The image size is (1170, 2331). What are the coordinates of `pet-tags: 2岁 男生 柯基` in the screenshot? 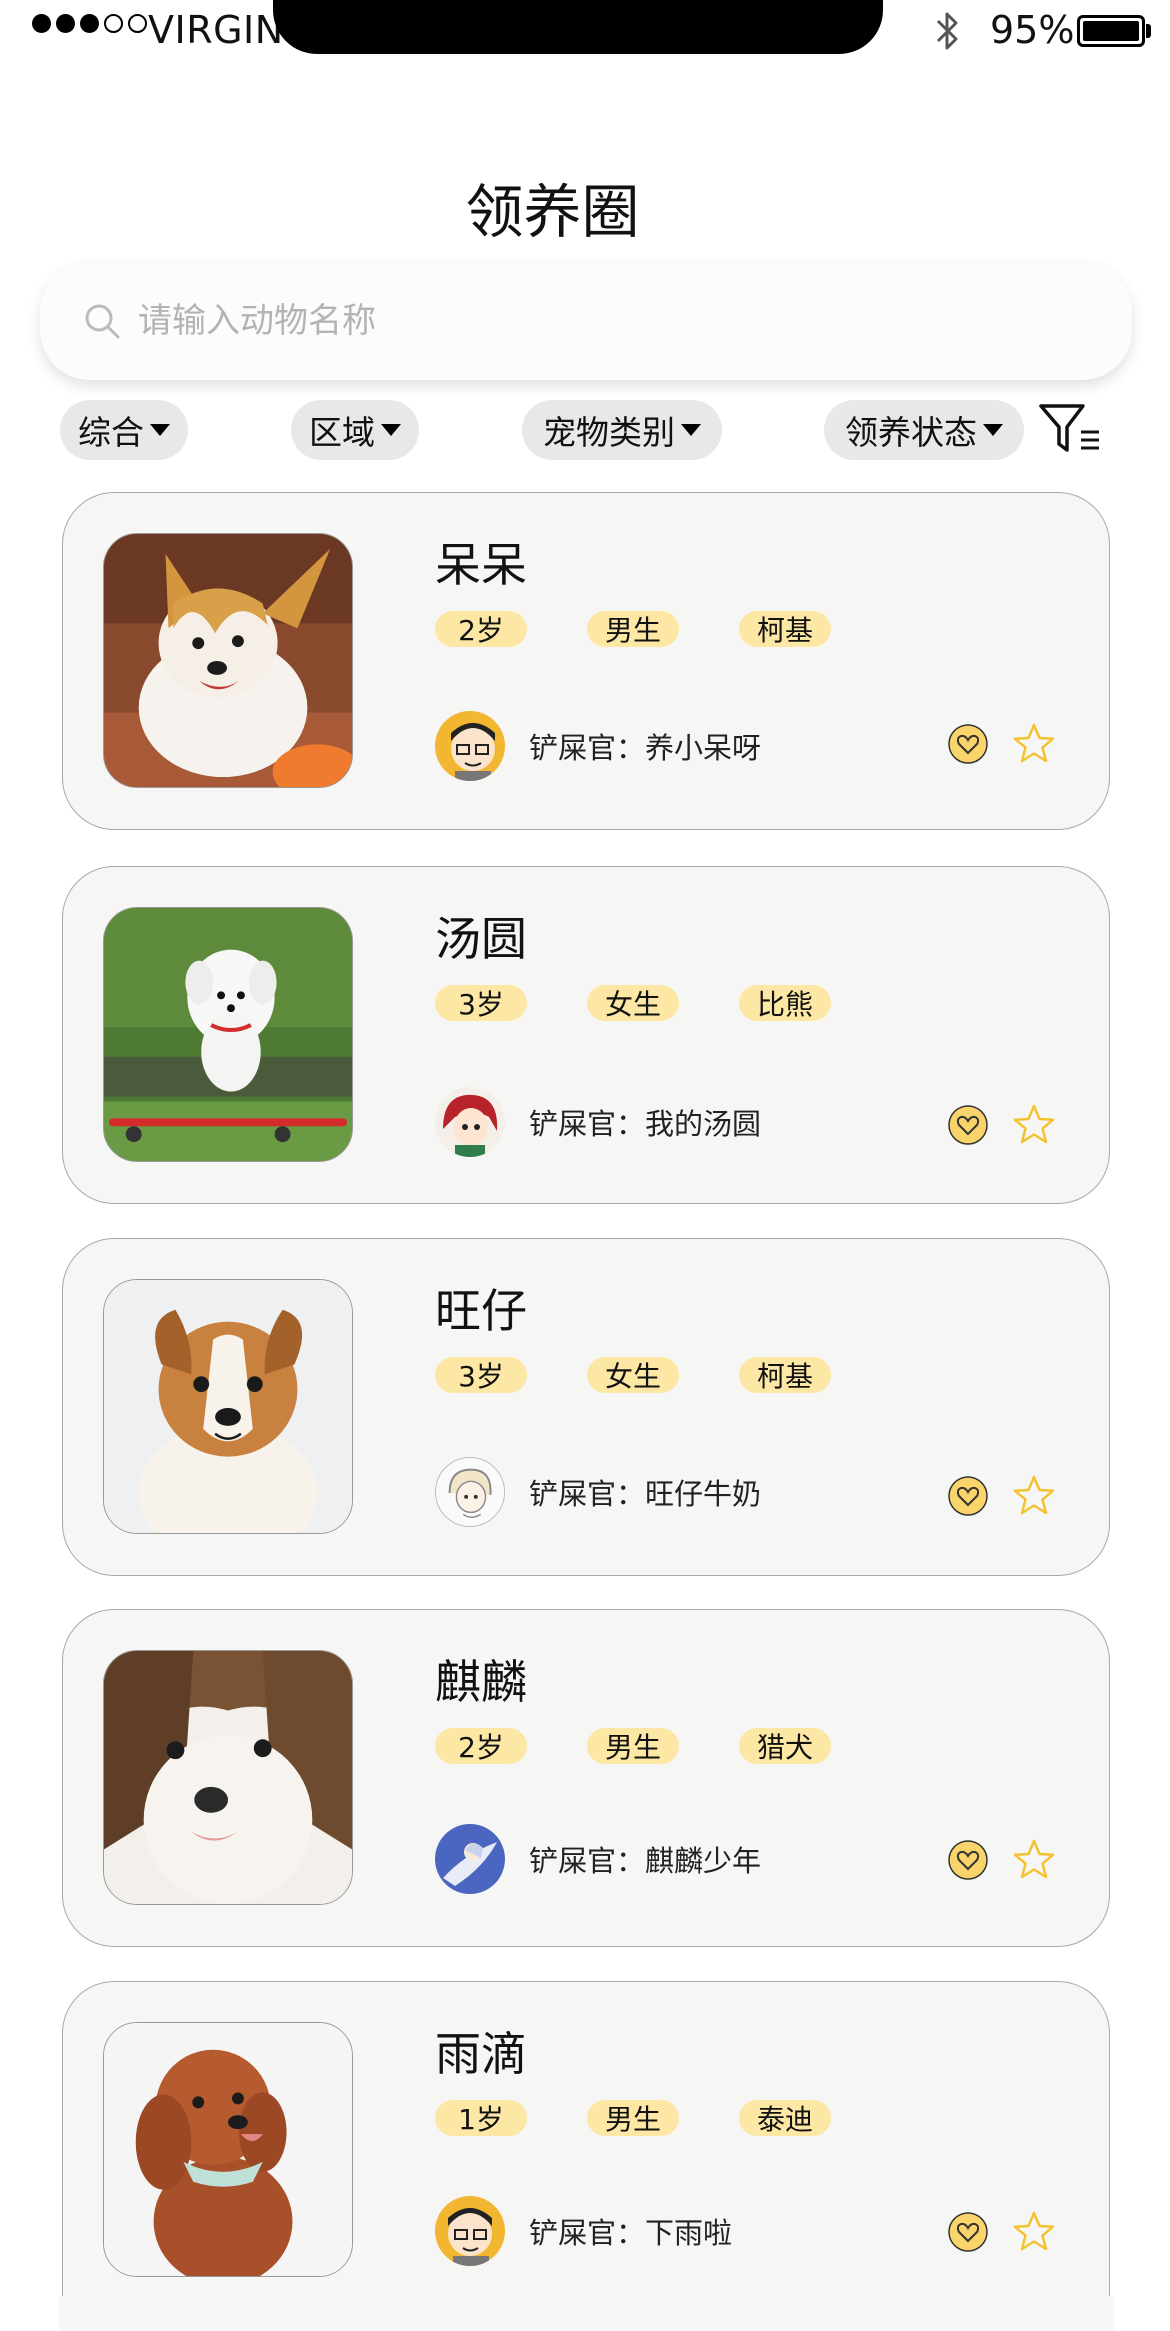 It's located at (663, 629).